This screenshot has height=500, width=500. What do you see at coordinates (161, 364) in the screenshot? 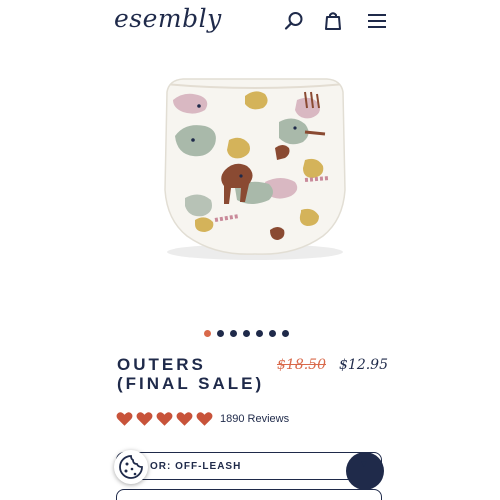
I see `product-title-line-1: OUTERS` at bounding box center [161, 364].